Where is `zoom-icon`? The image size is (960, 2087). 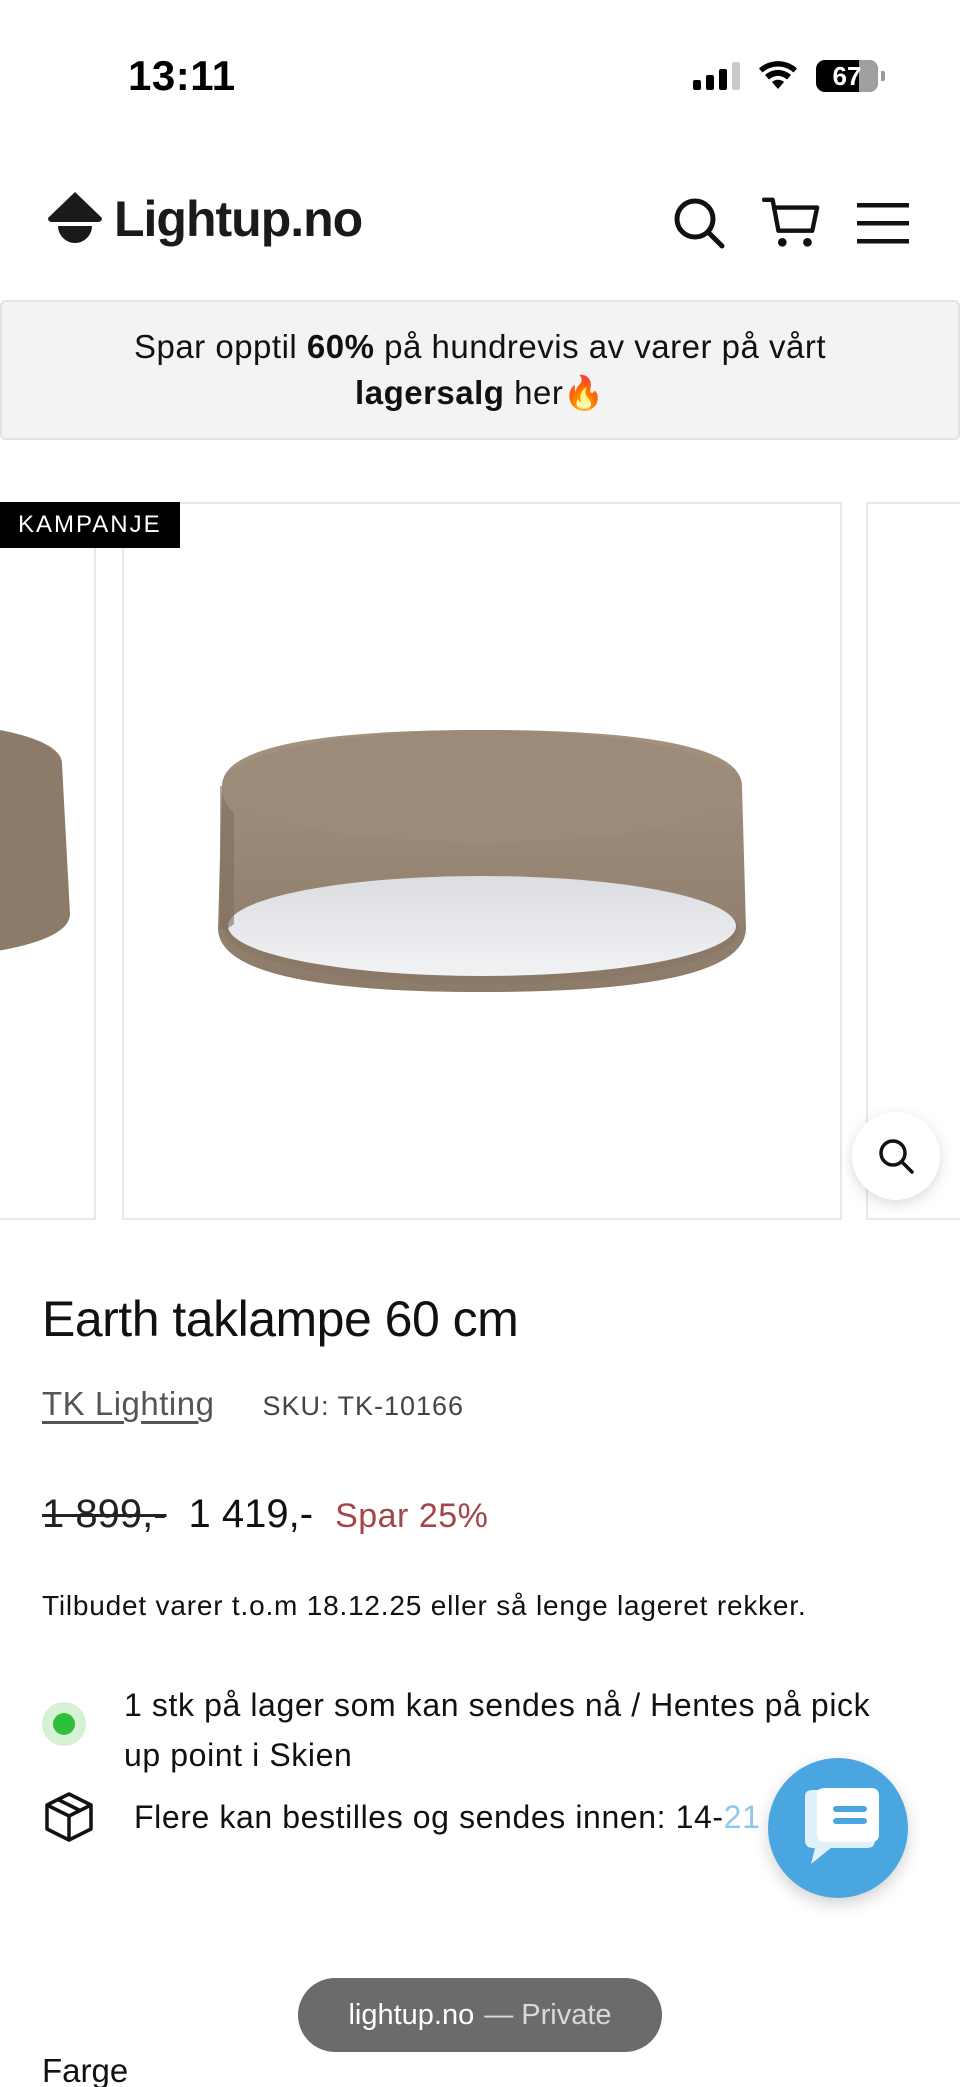 zoom-icon is located at coordinates (896, 1156).